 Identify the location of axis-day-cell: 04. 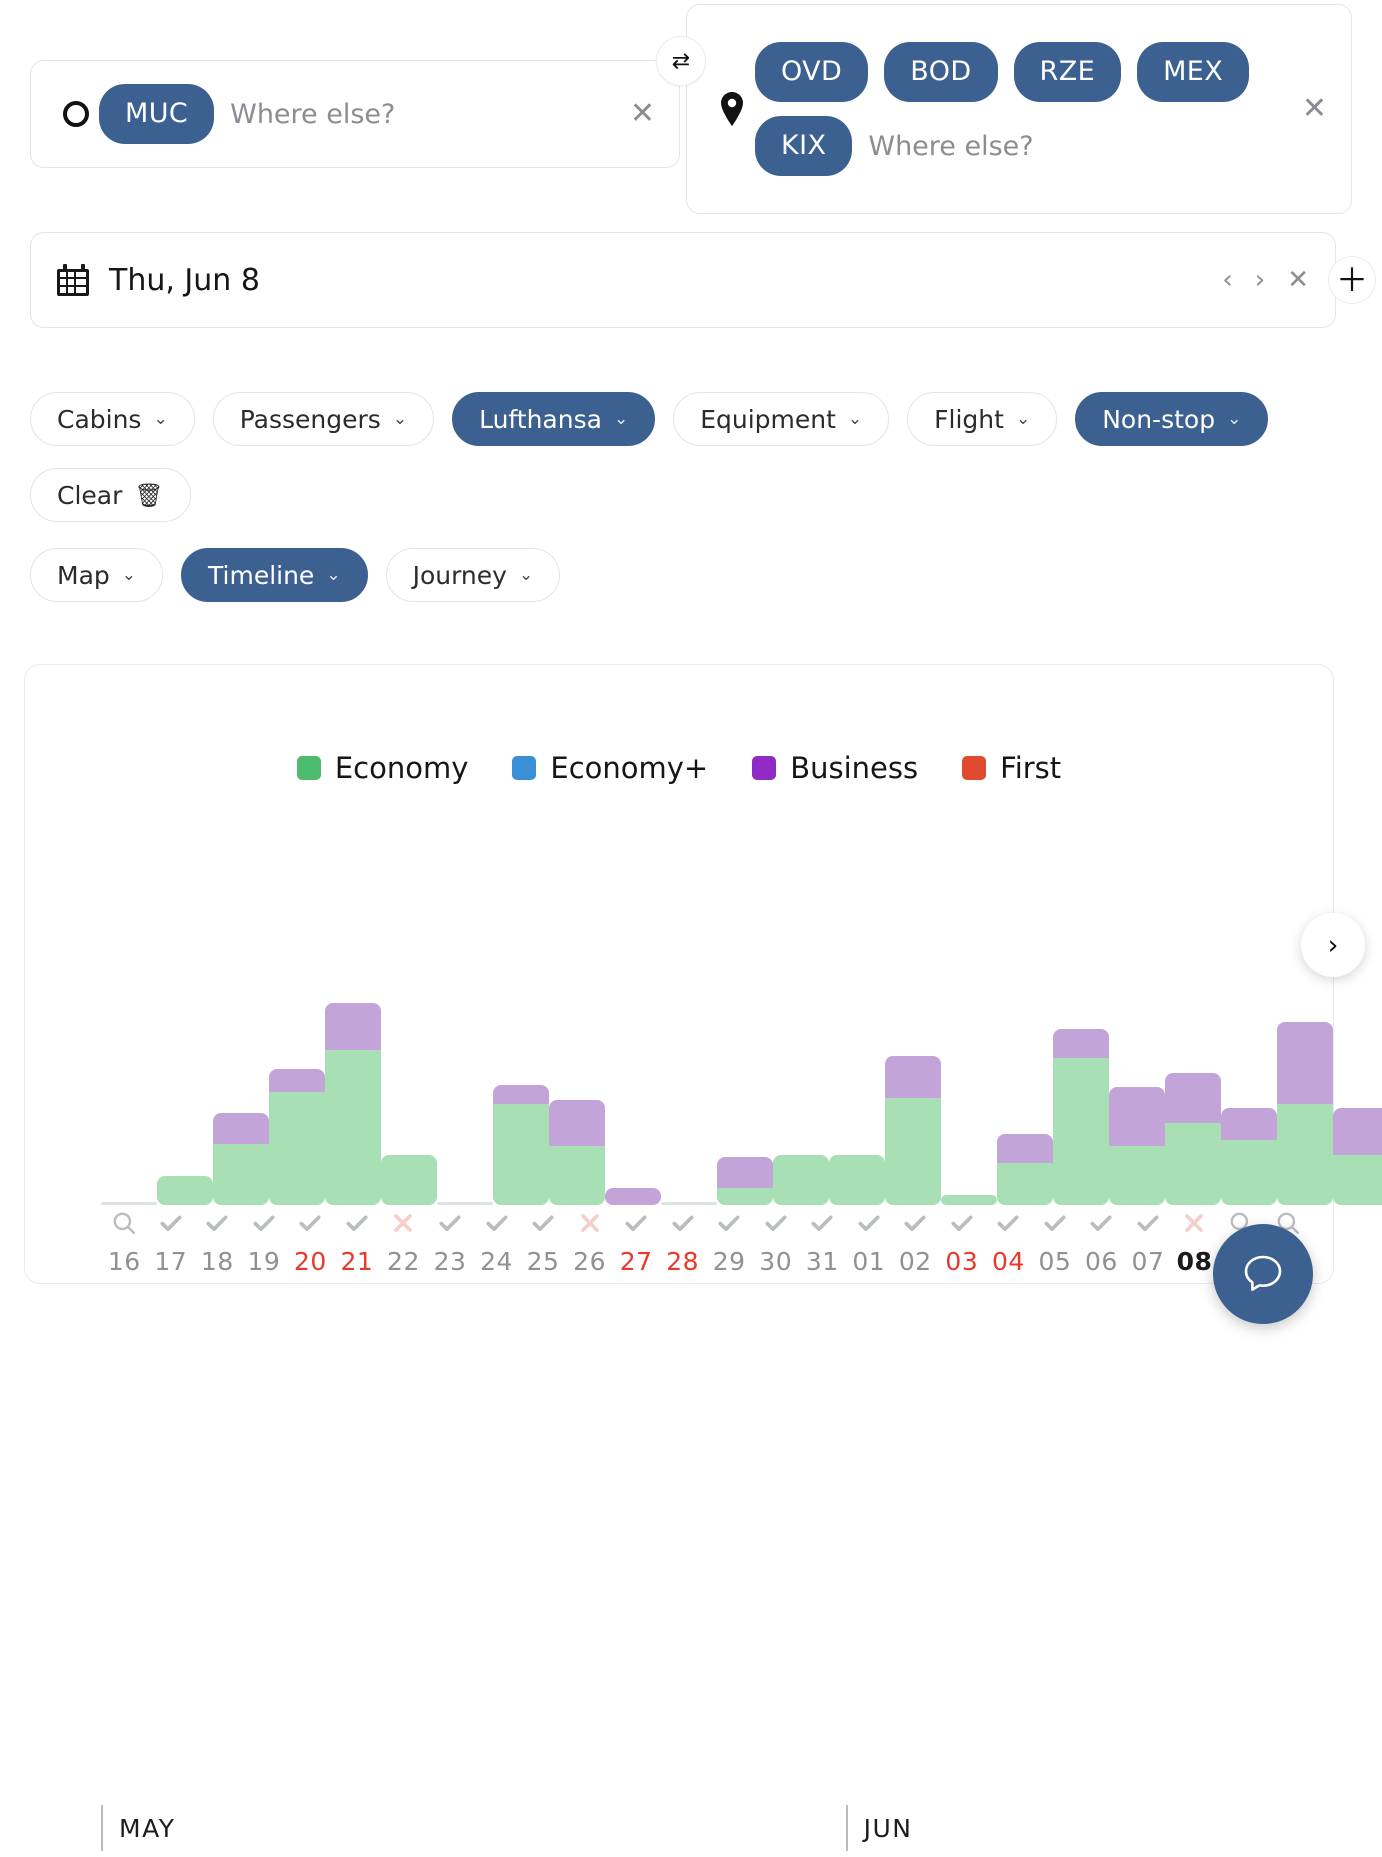
(1008, 1240).